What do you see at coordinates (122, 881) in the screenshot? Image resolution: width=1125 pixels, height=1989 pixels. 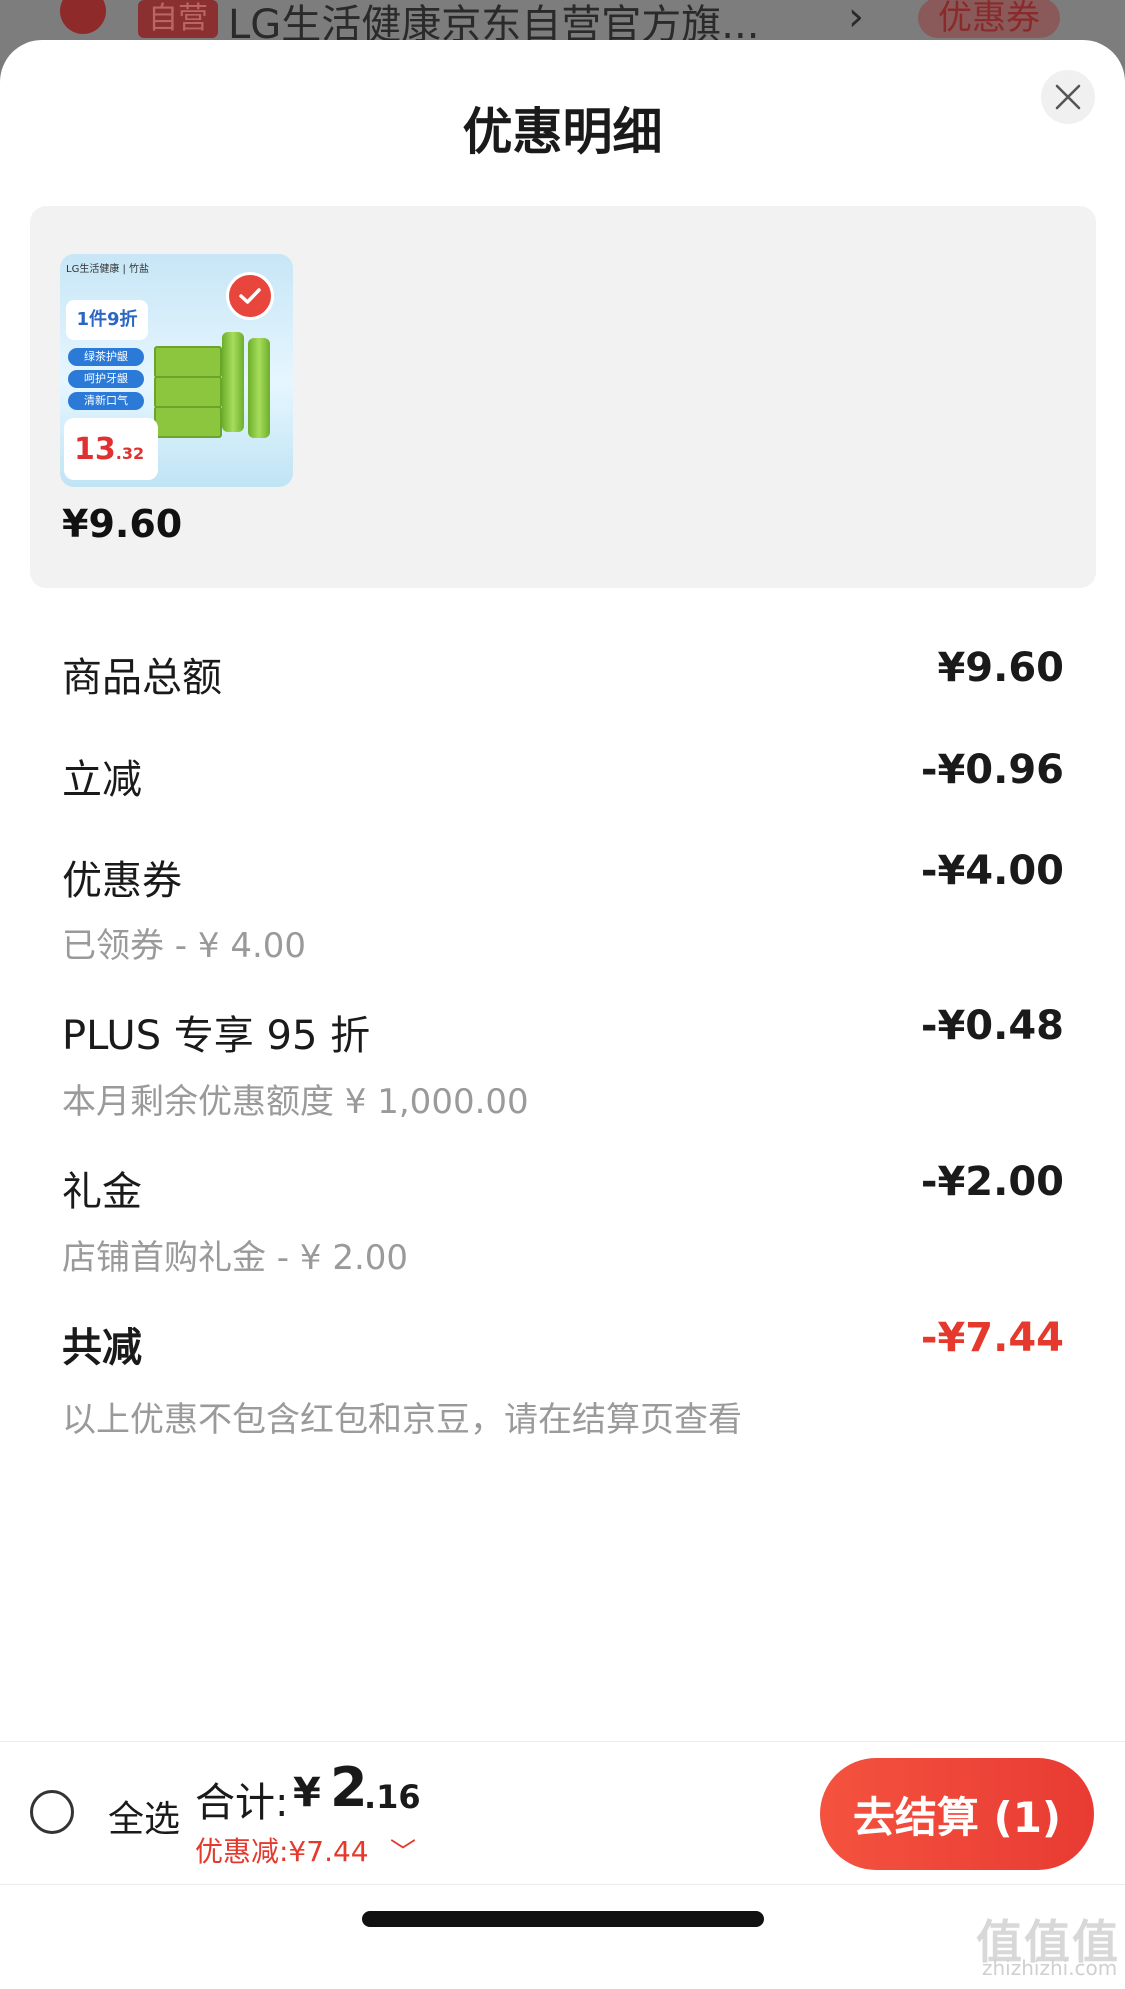 I see `row-label-coupon: 优惠券` at bounding box center [122, 881].